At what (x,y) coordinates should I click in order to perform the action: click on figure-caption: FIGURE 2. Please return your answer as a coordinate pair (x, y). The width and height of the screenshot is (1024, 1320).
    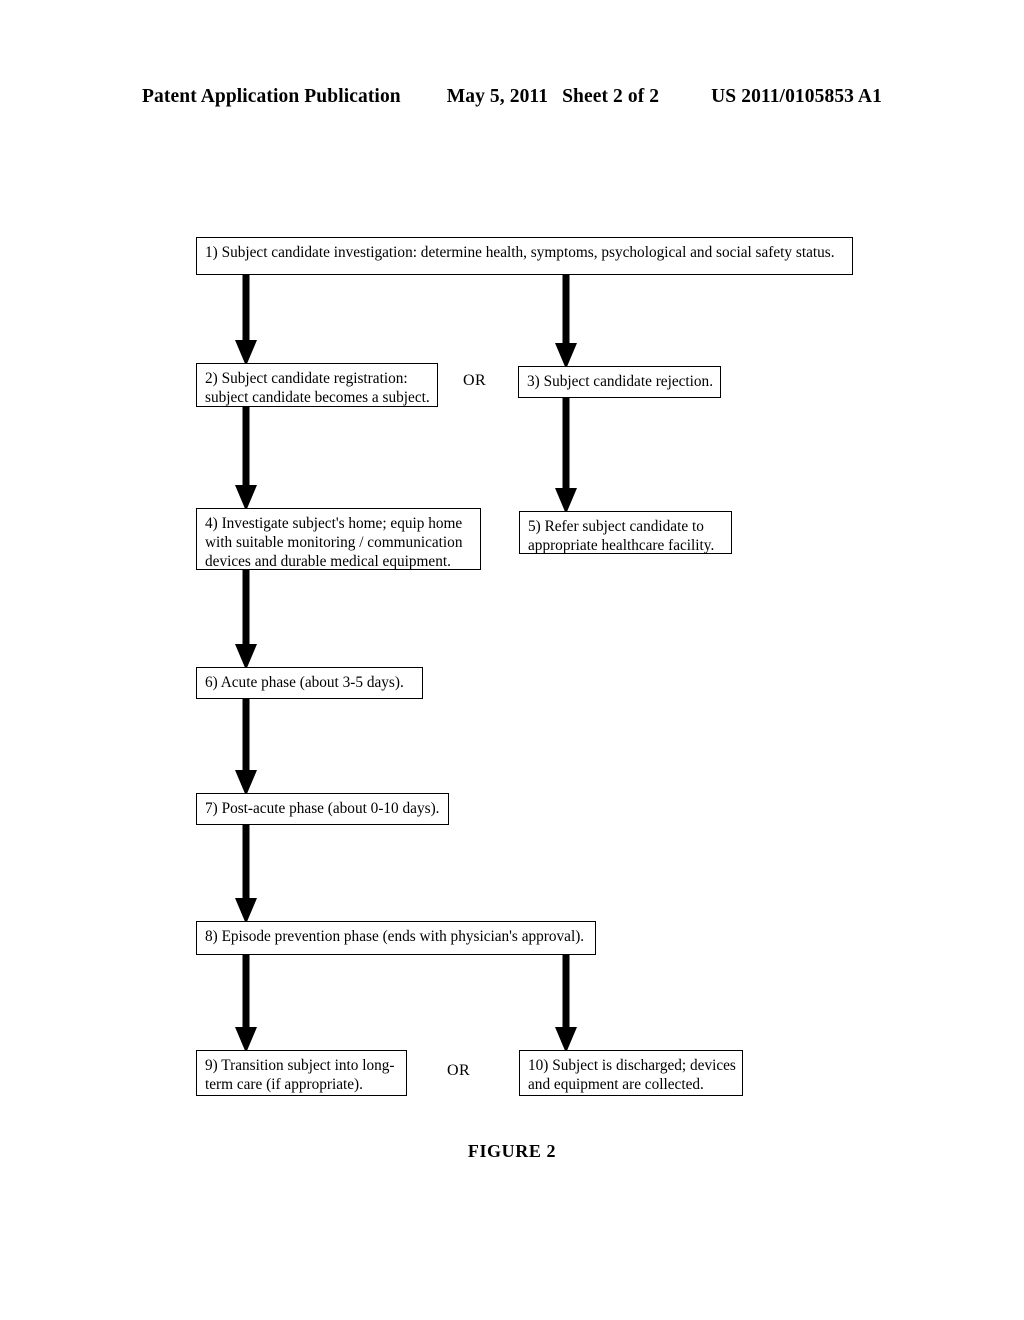
    Looking at the image, I should click on (512, 1151).